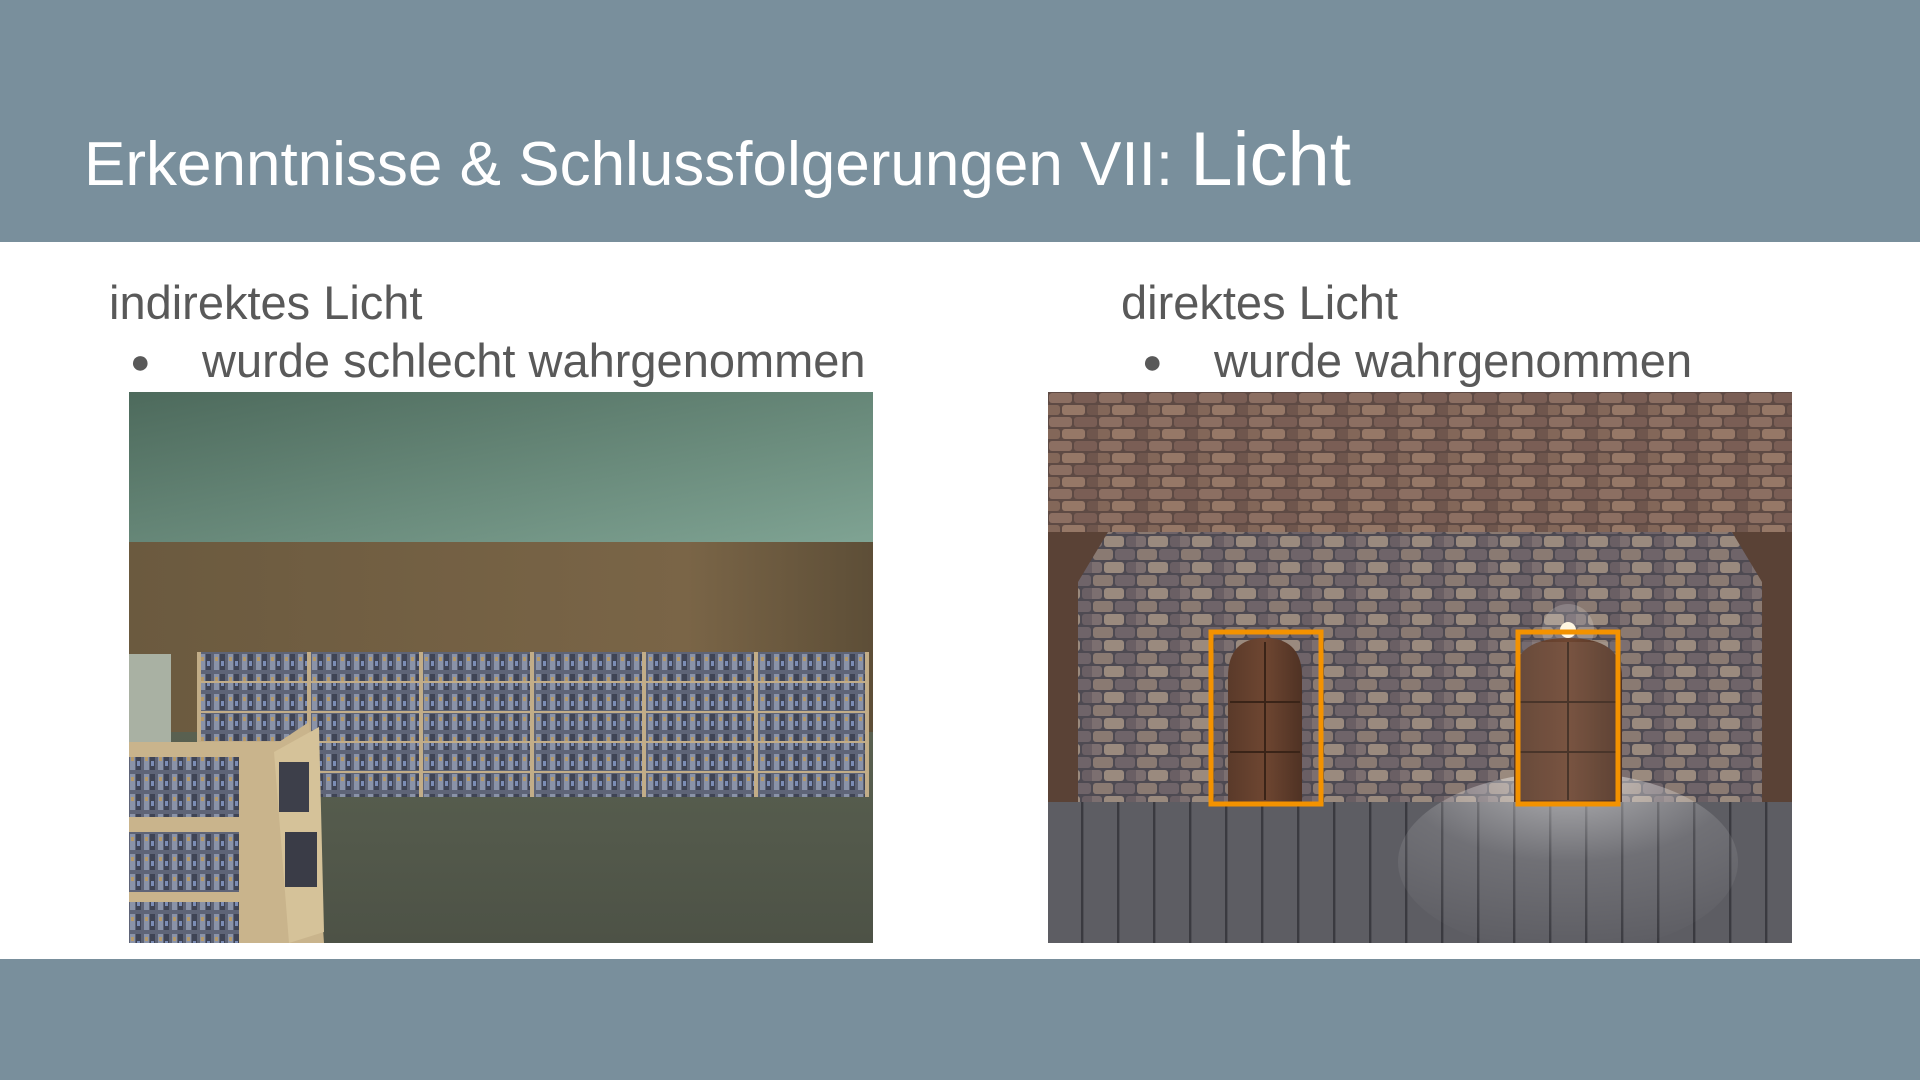 The width and height of the screenshot is (1920, 1080). I want to click on left-bullet-item: ● wurde schlecht wahrgenommen, so click(498, 361).